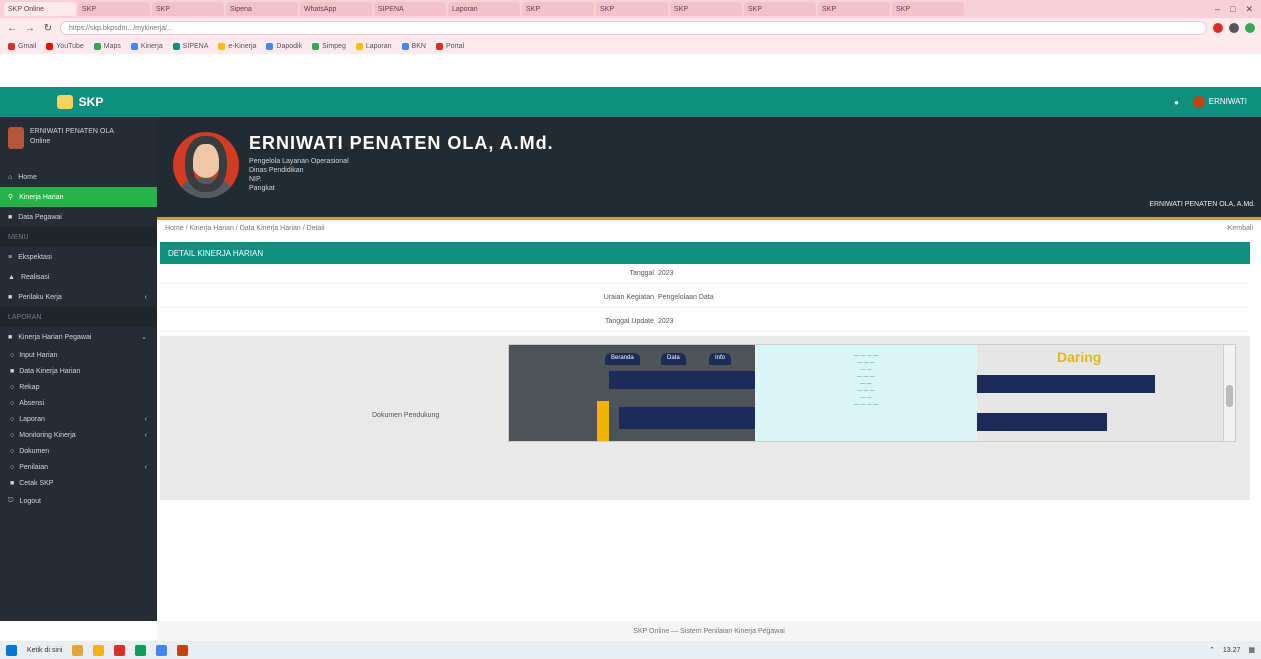 This screenshot has height=659, width=1261. I want to click on sidebar-subitem: ■ Cetak SKP, so click(78, 483).